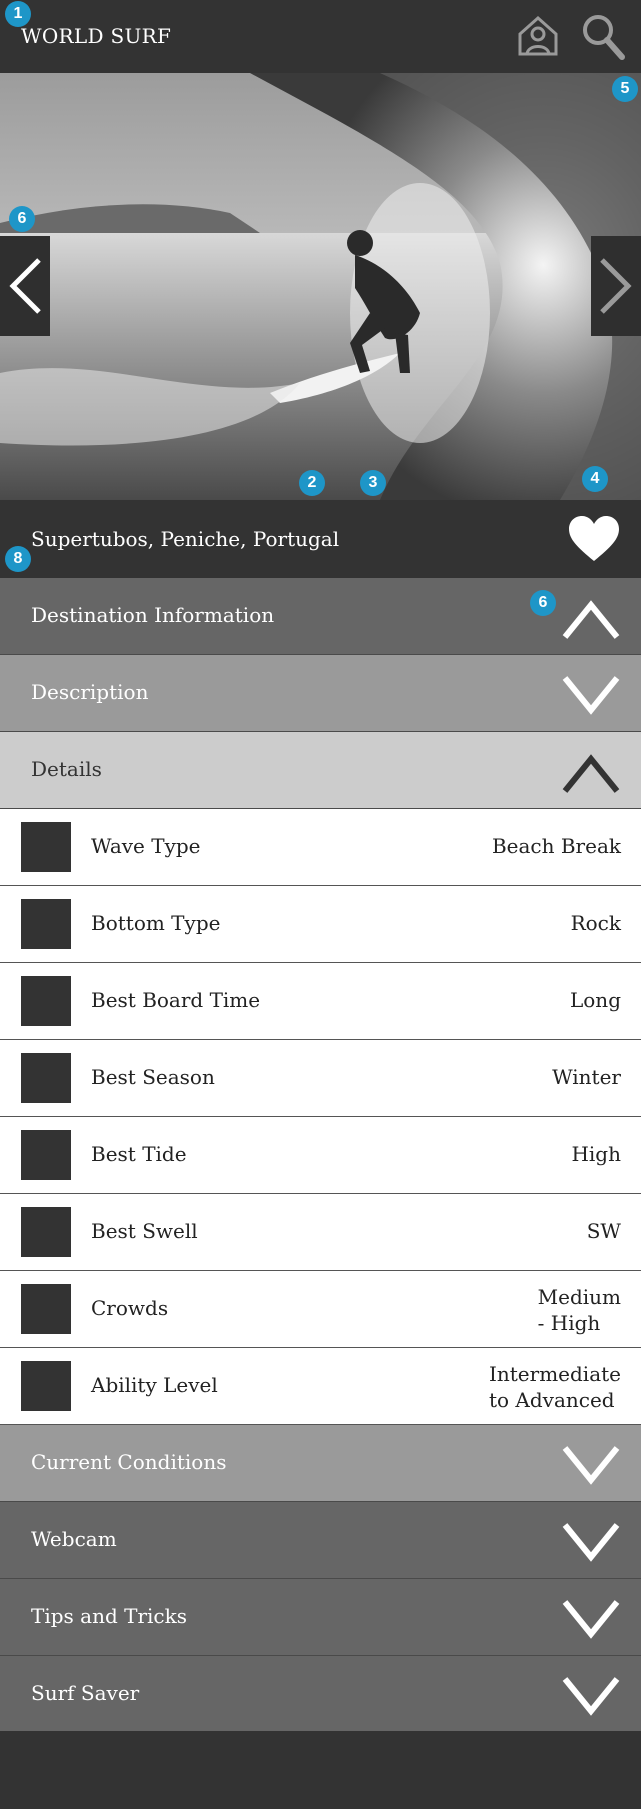 The image size is (641, 1809). What do you see at coordinates (74, 1539) in the screenshot?
I see `section-label: Webcam` at bounding box center [74, 1539].